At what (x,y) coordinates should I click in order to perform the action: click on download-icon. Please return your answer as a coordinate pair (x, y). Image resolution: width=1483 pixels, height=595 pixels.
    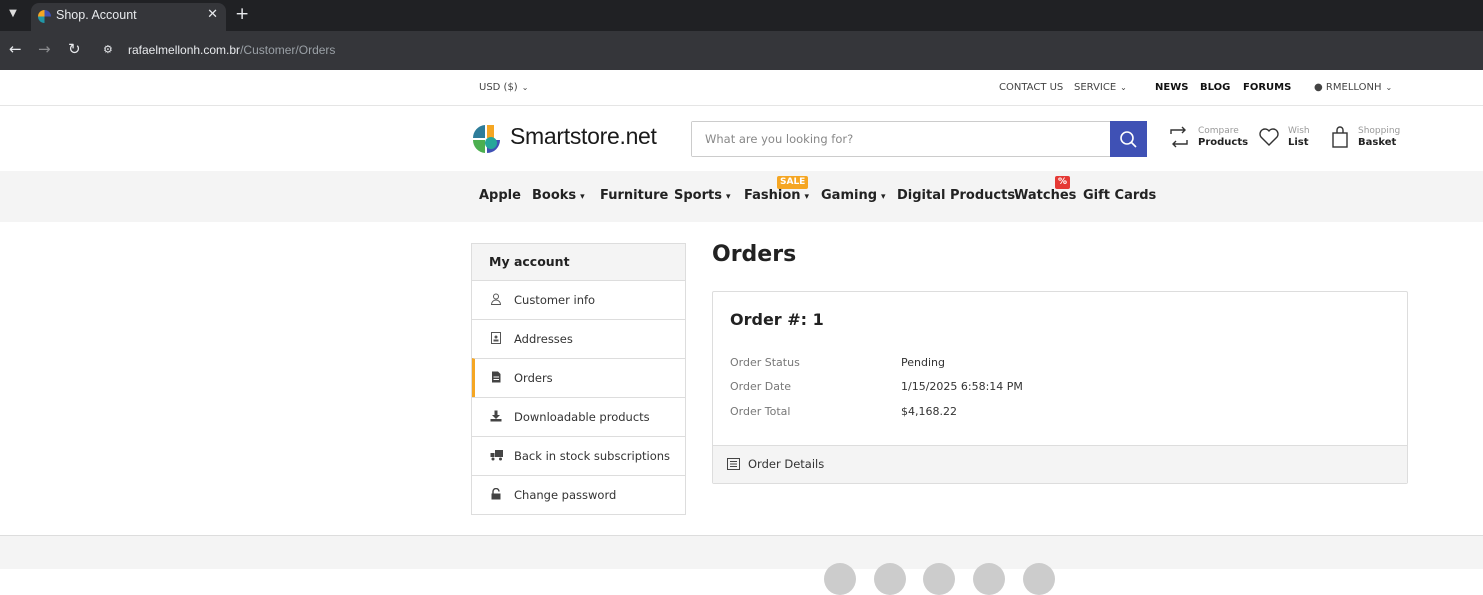
    Looking at the image, I should click on (496, 416).